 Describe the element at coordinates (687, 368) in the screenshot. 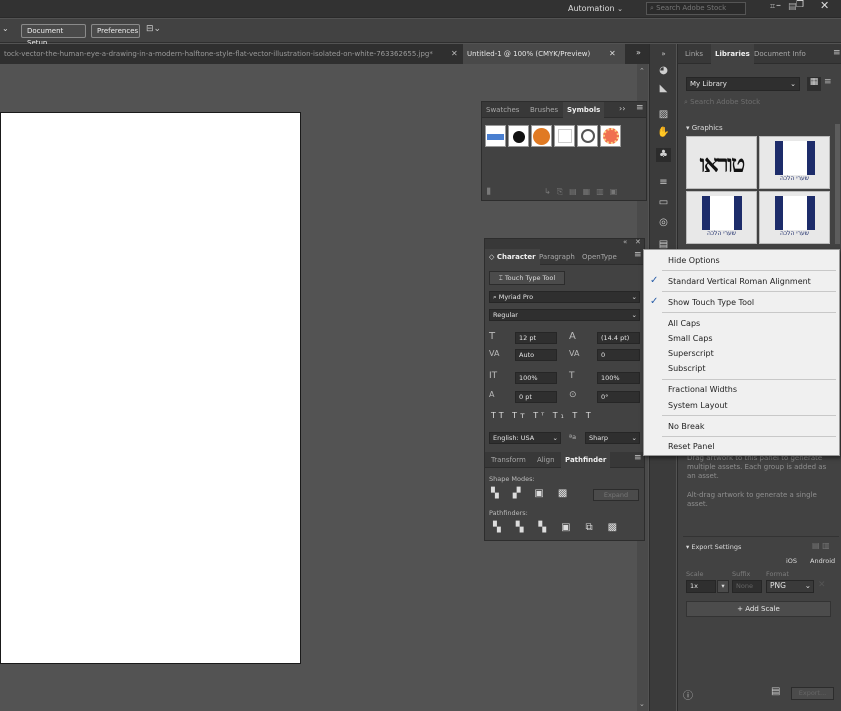

I see `menu-item-subscript: Subscript` at that location.